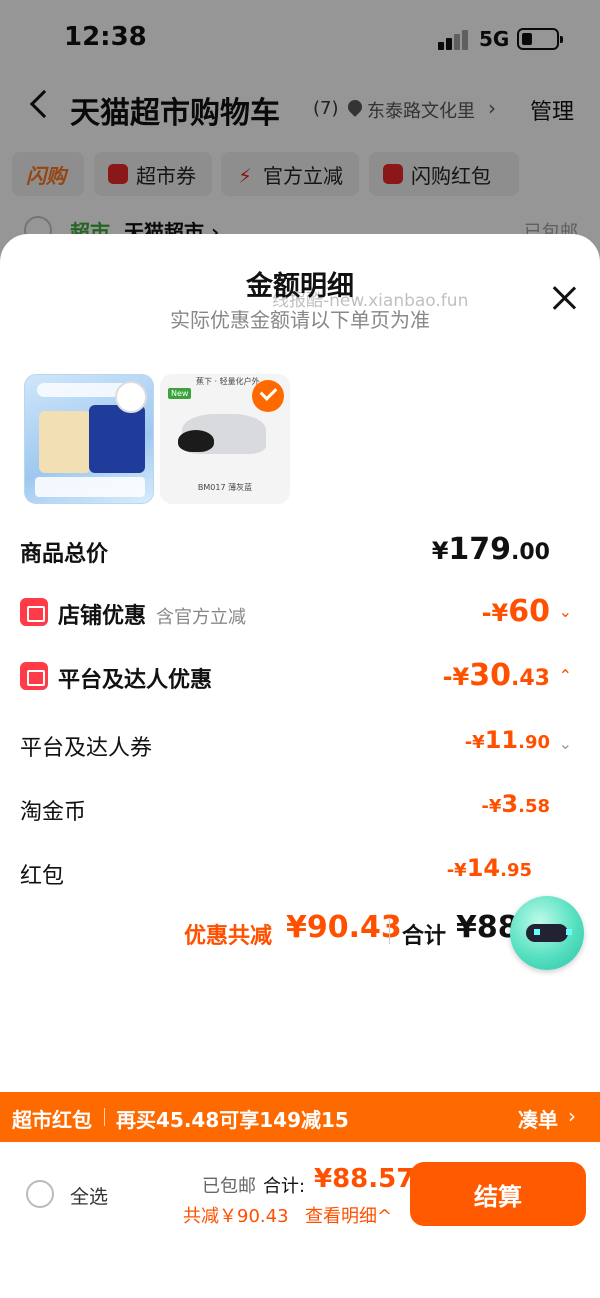 This screenshot has height=1298, width=600. I want to click on total-label: 合计:, so click(284, 1186).